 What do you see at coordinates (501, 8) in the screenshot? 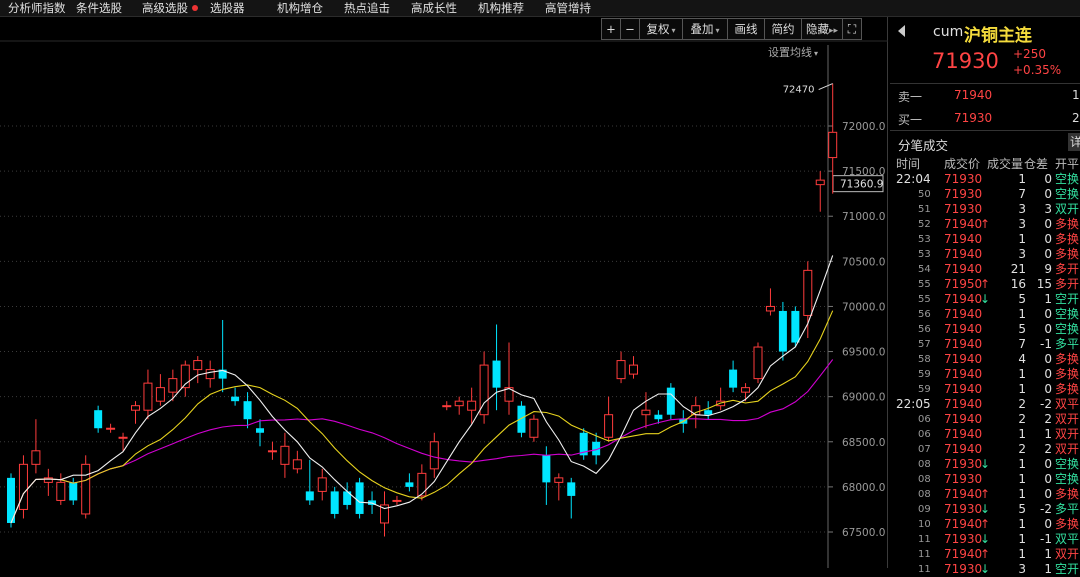
I see `nav-inst-recommend: 机构推荐` at bounding box center [501, 8].